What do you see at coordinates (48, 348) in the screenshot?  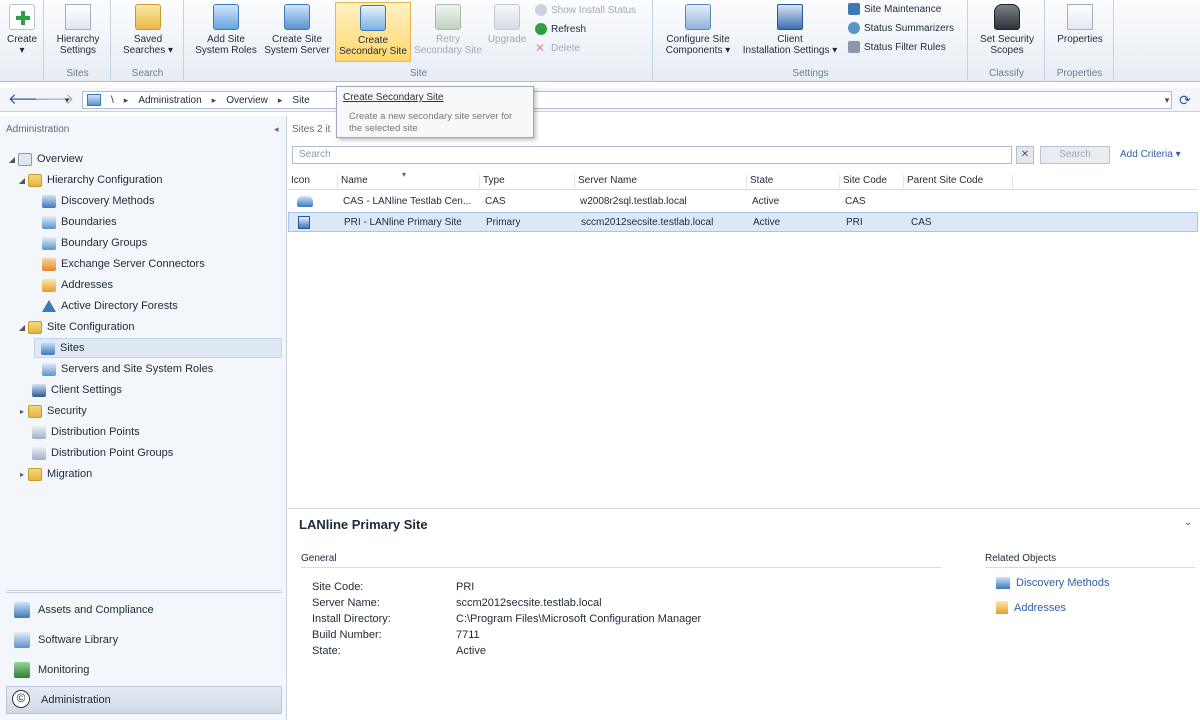 I see `sites-icon` at bounding box center [48, 348].